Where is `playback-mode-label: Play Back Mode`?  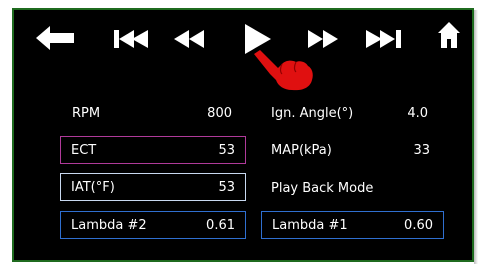 playback-mode-label: Play Back Mode is located at coordinates (322, 188).